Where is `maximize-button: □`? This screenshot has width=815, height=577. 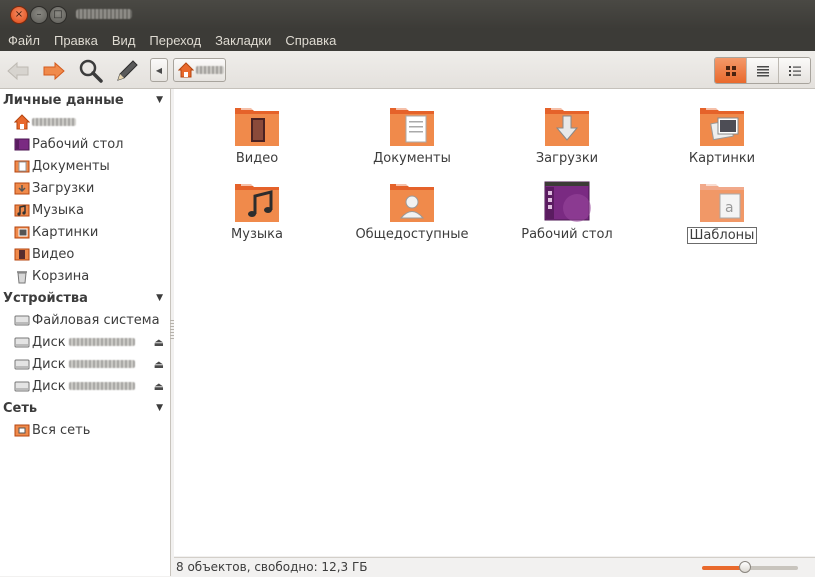 maximize-button: □ is located at coordinates (58, 15).